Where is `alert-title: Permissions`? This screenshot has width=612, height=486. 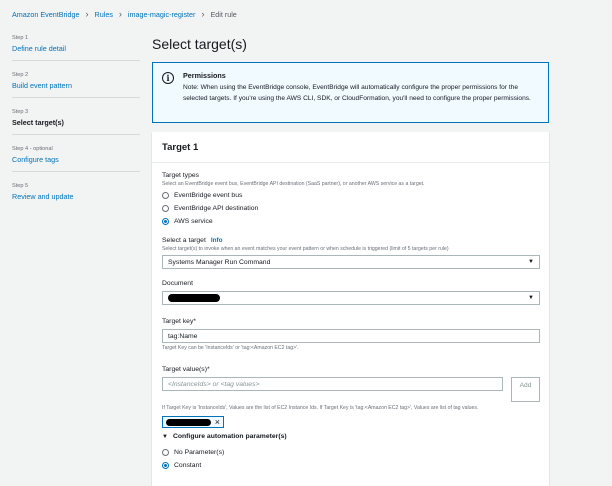 alert-title: Permissions is located at coordinates (204, 75).